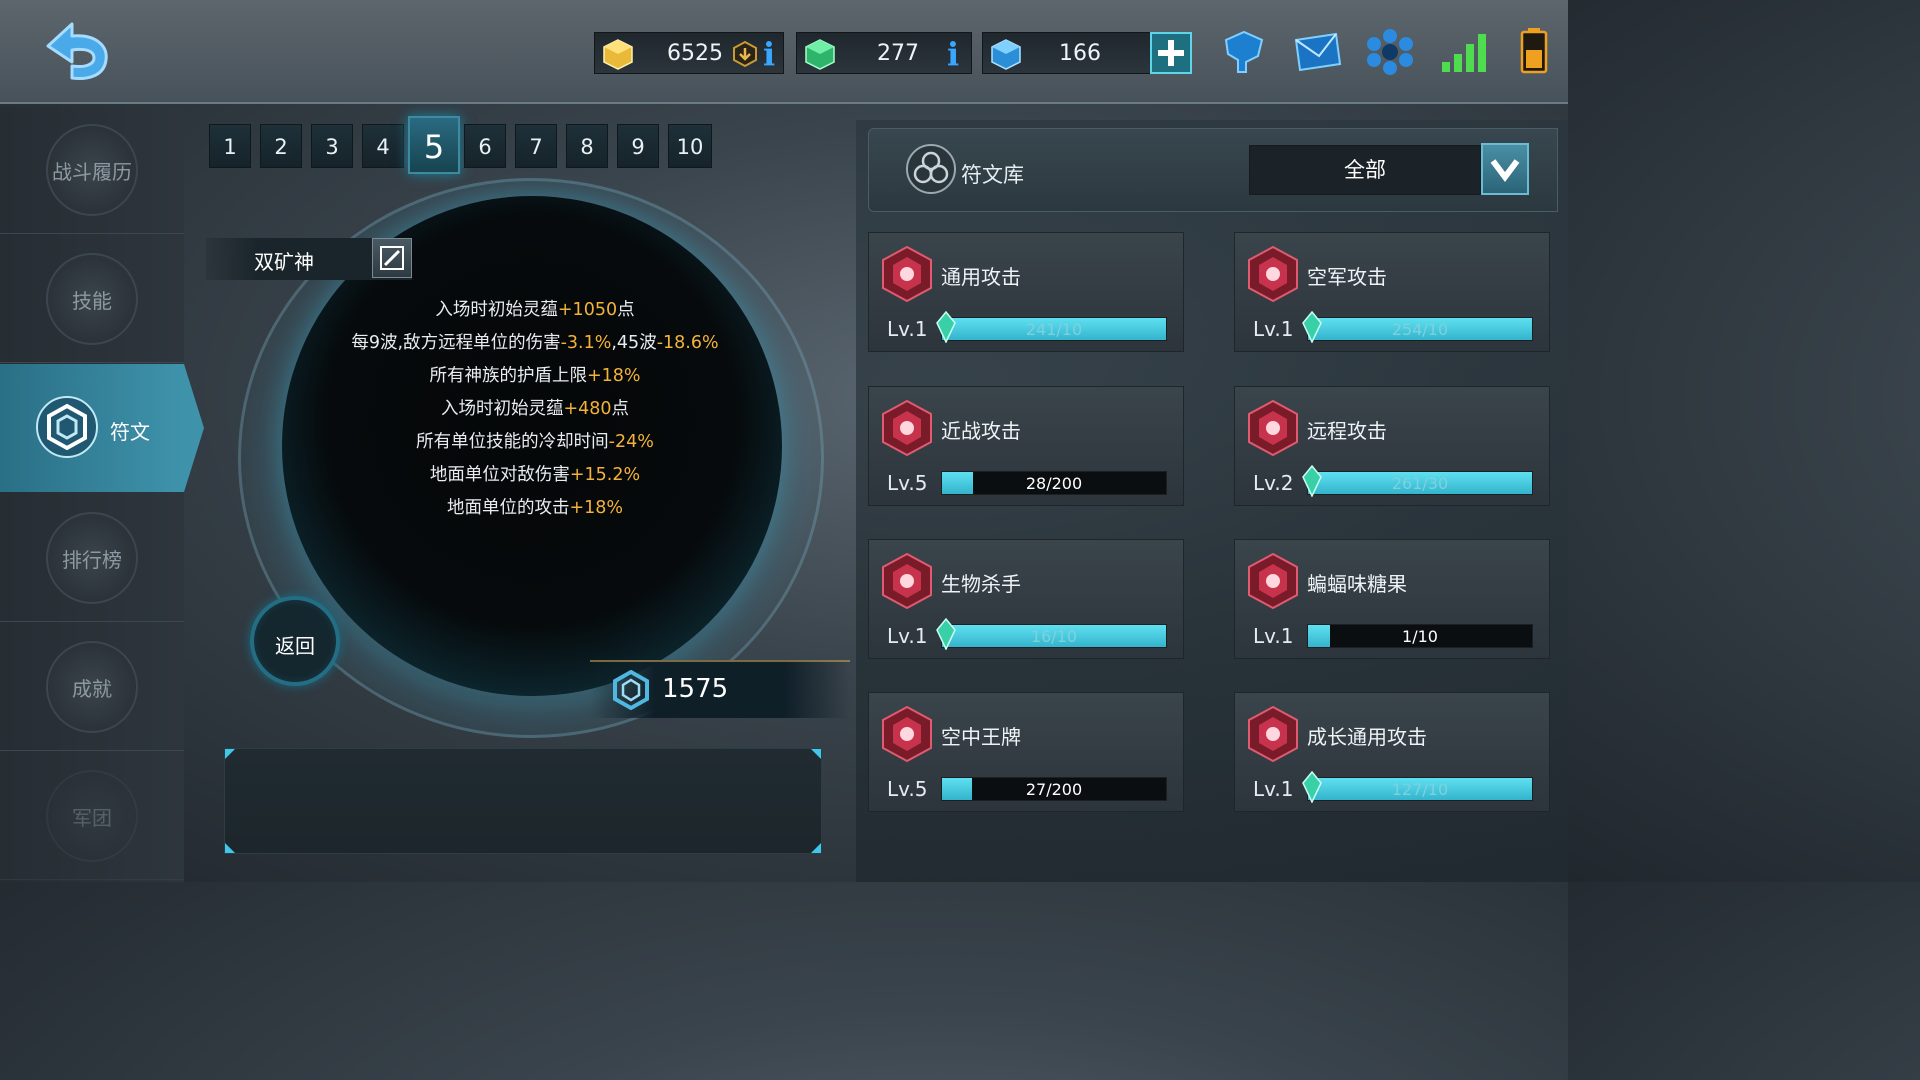  Describe the element at coordinates (1347, 277) in the screenshot. I see `rune-name: 空军攻击` at that location.